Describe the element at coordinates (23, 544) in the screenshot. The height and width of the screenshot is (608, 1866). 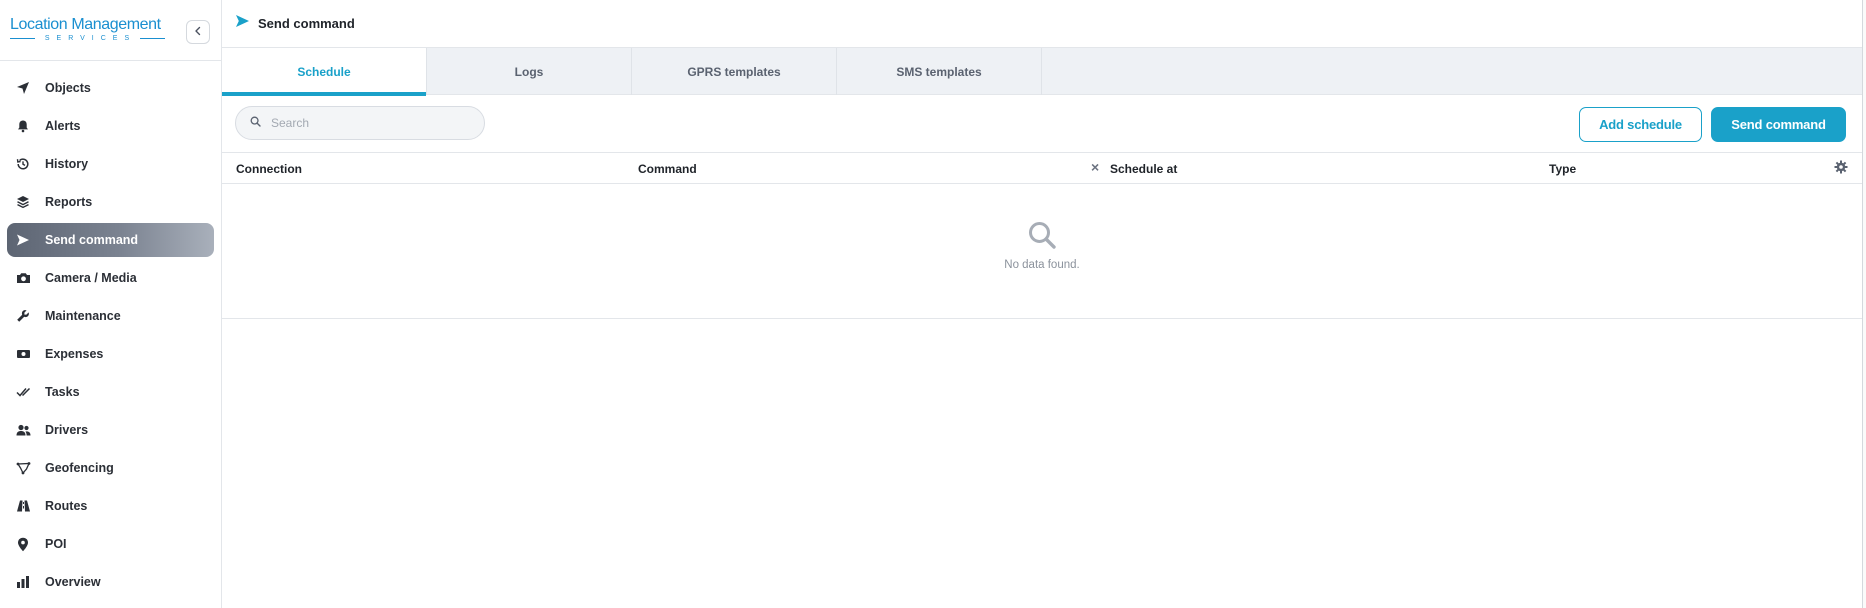
I see `map-pin-icon` at that location.